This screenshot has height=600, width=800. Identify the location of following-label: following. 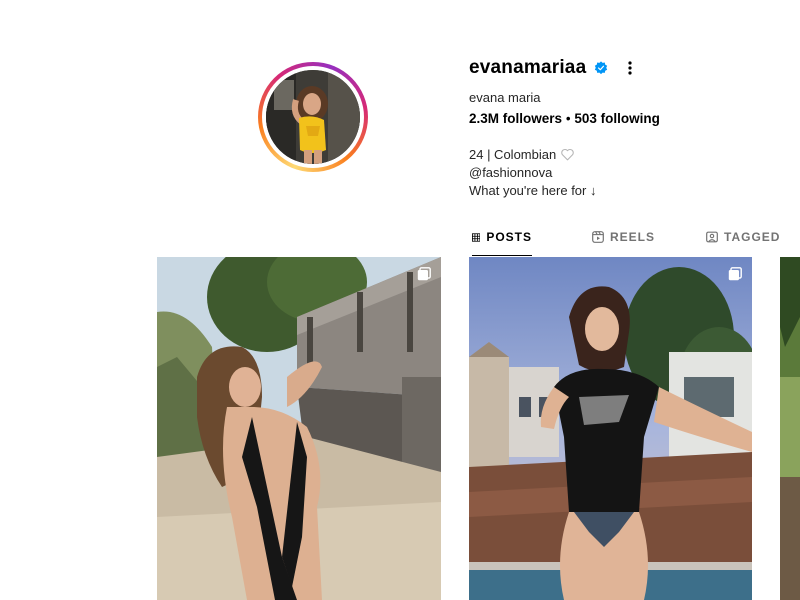
(630, 118).